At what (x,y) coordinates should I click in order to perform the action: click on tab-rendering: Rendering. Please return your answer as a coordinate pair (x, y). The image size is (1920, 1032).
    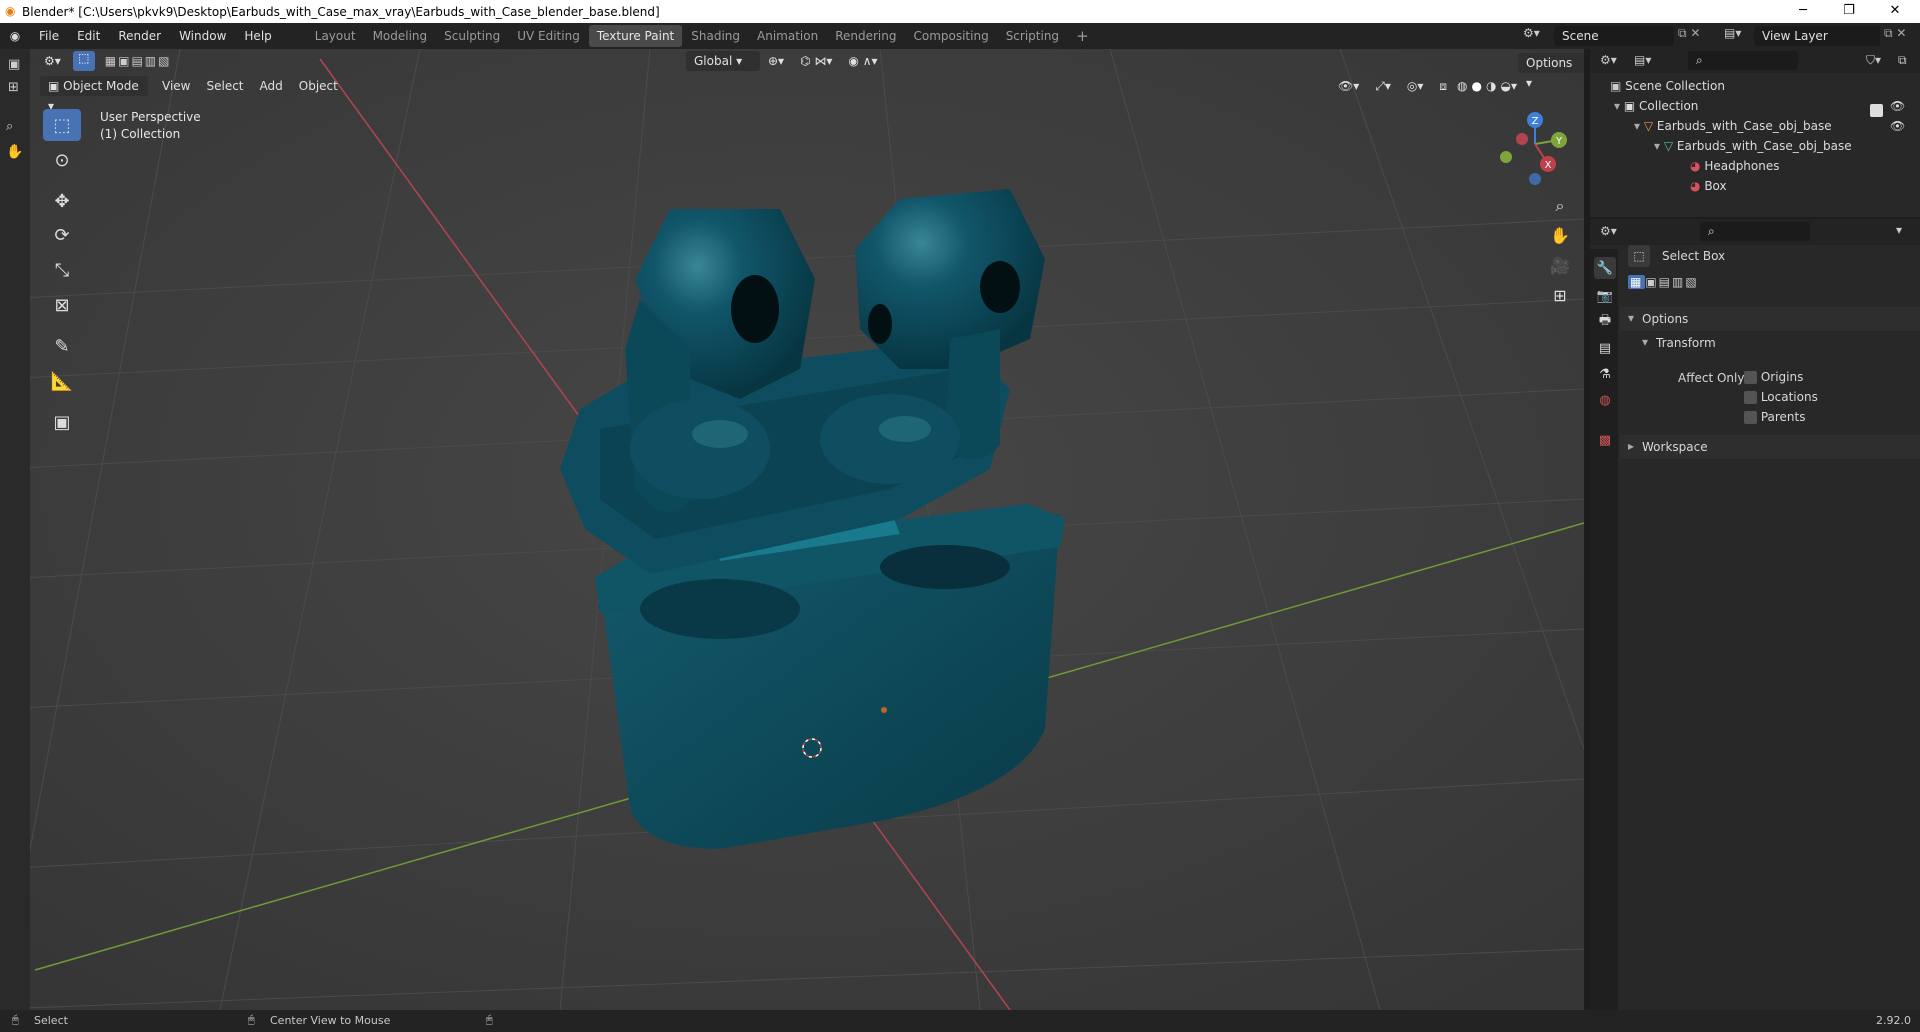
    Looking at the image, I should click on (865, 36).